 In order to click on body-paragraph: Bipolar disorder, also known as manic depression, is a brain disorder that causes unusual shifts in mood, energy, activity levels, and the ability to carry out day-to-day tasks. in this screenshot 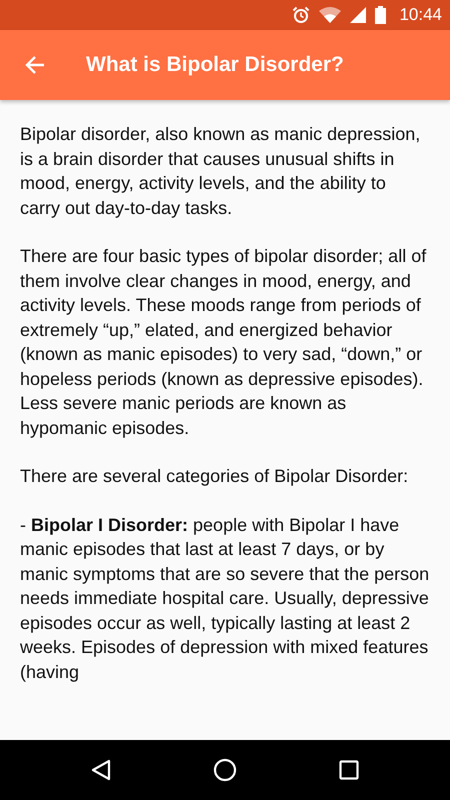, I will do `click(221, 171)`.